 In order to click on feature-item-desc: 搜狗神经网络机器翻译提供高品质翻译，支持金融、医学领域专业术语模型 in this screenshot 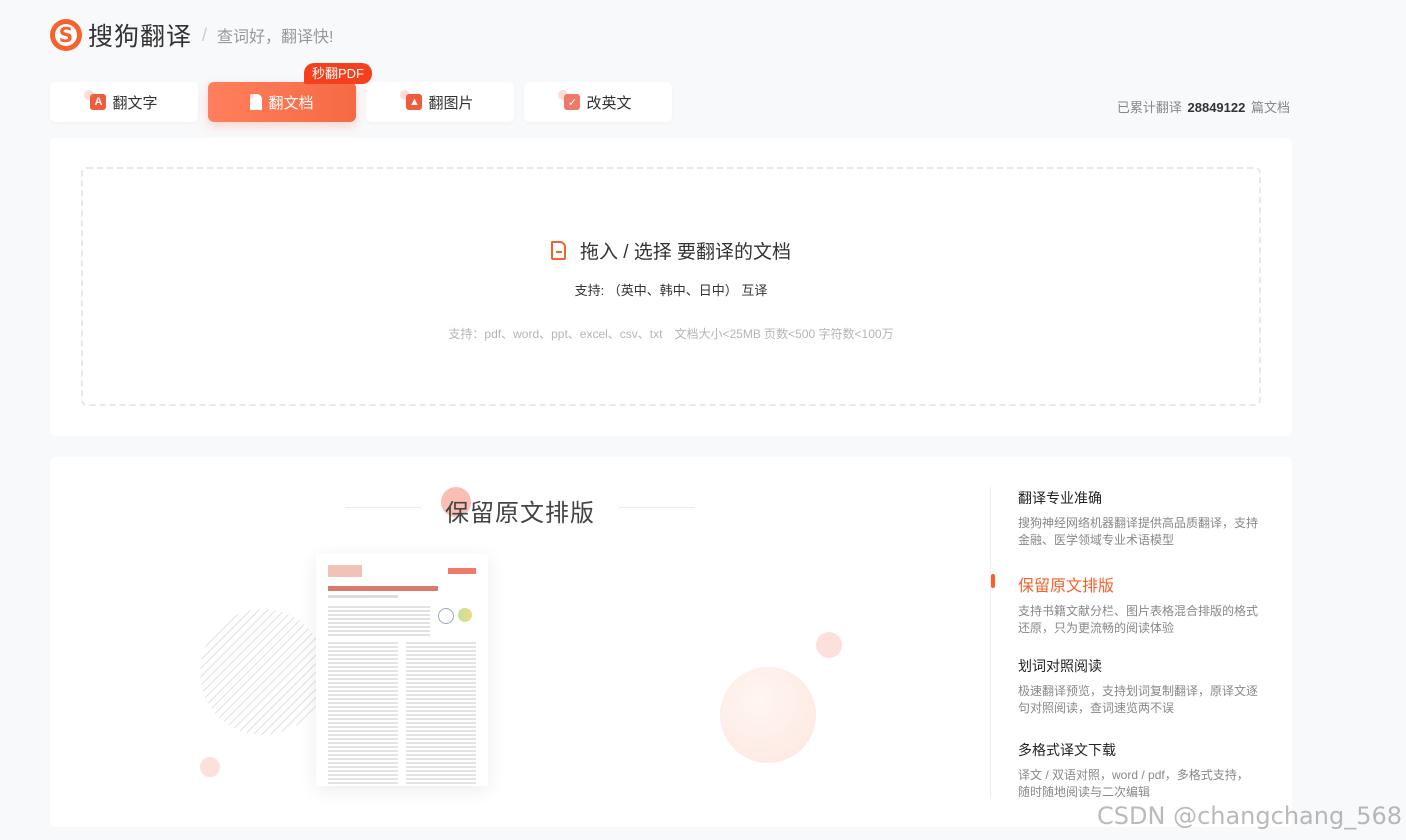, I will do `click(1138, 531)`.